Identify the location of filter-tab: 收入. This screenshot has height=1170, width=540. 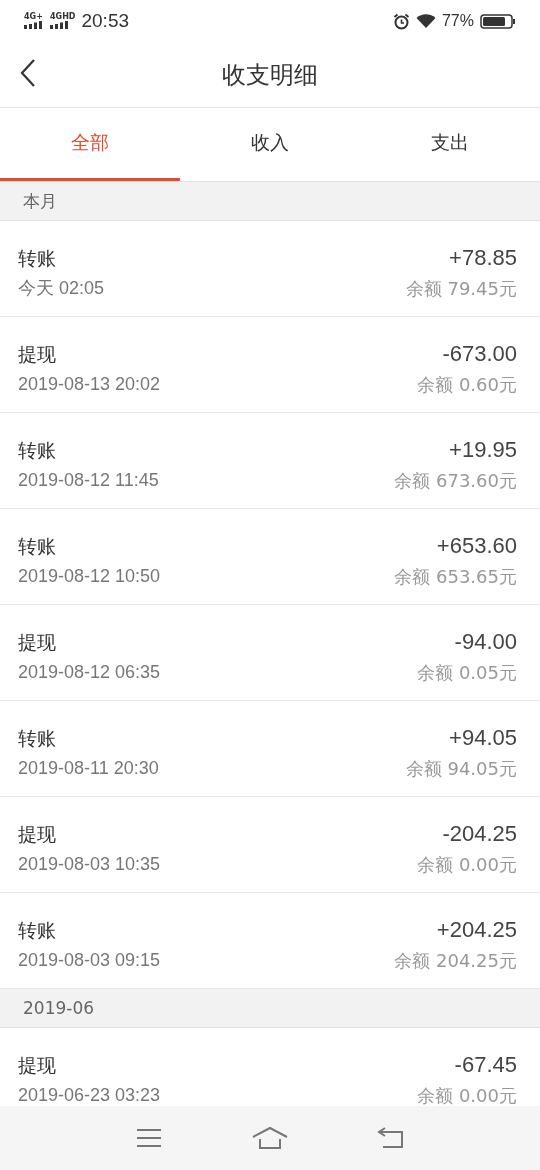
(270, 144).